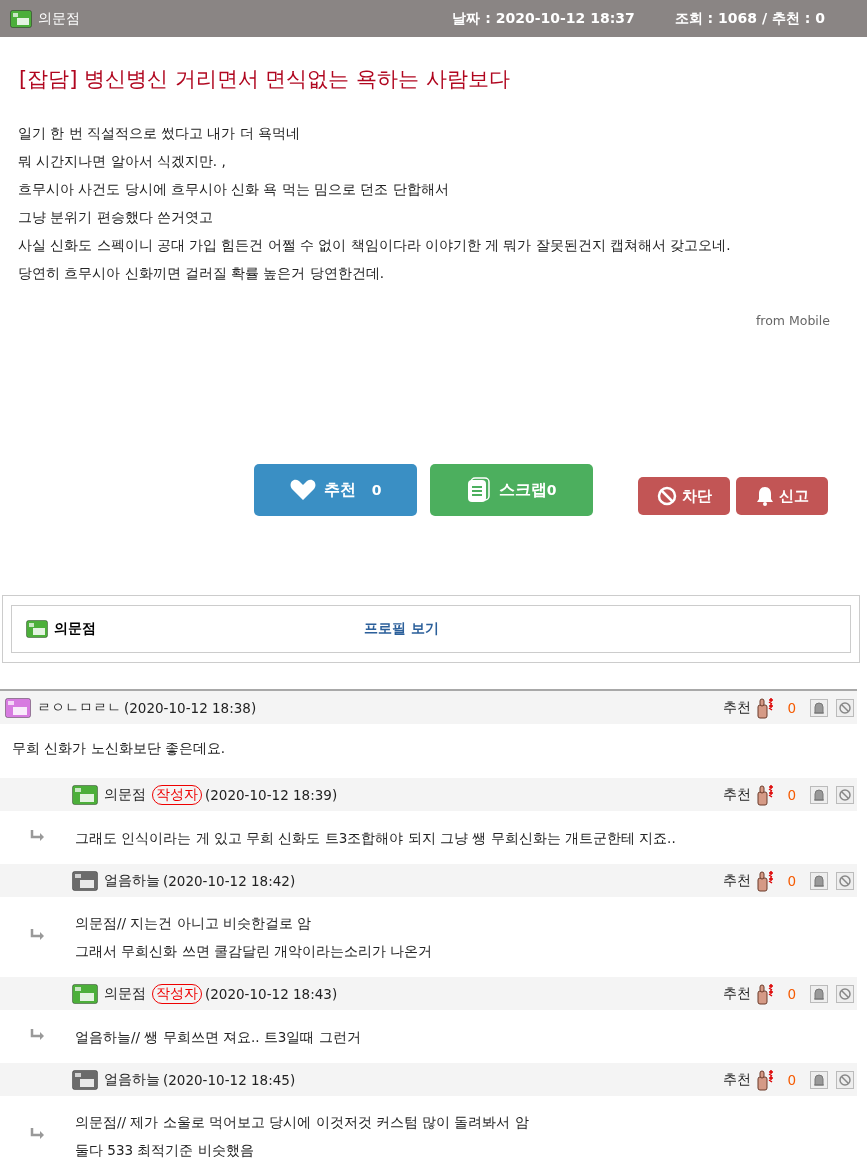 Image resolution: width=867 pixels, height=1167 pixels. What do you see at coordinates (229, 1079) in the screenshot?
I see `comment-date: (2020-10-12 18:45)` at bounding box center [229, 1079].